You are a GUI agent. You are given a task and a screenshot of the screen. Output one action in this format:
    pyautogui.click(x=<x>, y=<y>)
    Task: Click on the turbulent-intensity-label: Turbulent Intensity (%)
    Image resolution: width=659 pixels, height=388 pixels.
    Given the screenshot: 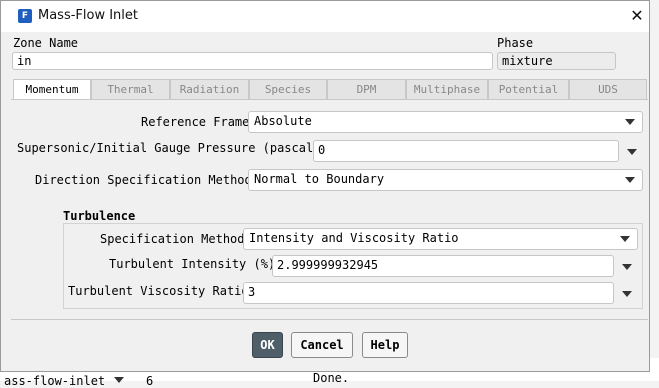 What is the action you would take?
    pyautogui.click(x=192, y=264)
    